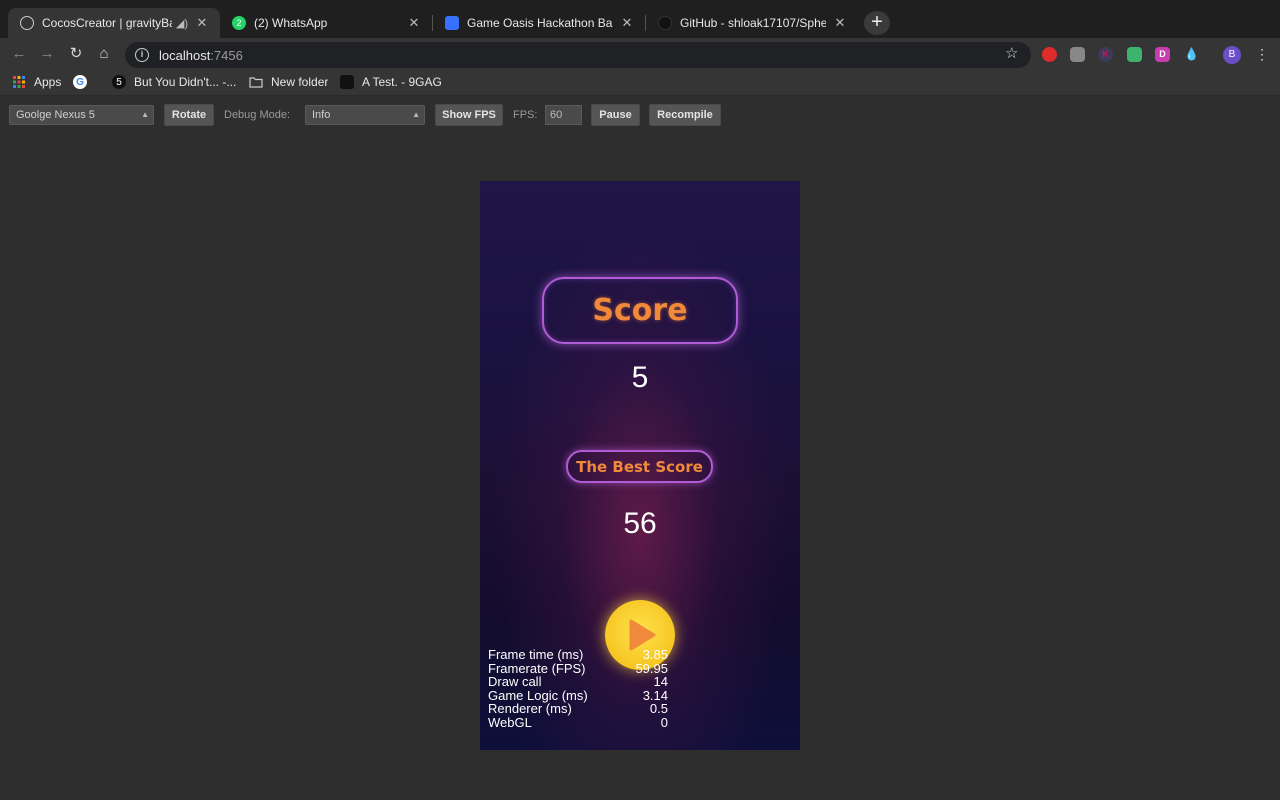  What do you see at coordinates (665, 23) in the screenshot?
I see `github-icon` at bounding box center [665, 23].